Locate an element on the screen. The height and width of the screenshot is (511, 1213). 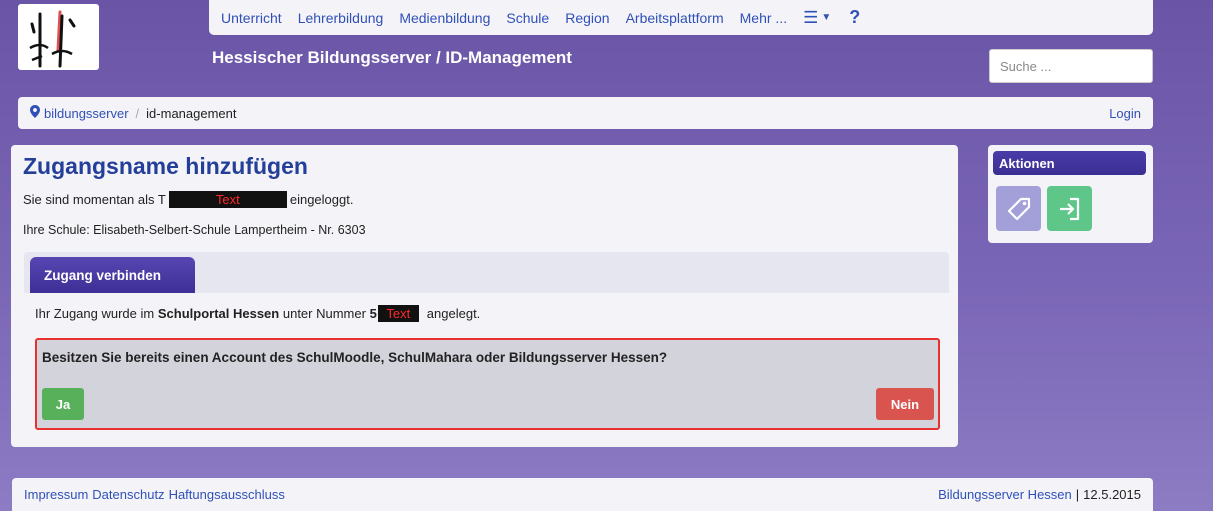
actions-header: Aktionen is located at coordinates (1069, 163).